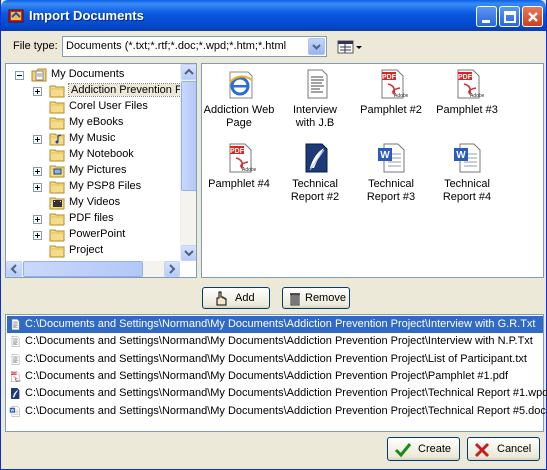 This screenshot has height=470, width=547. I want to click on chevron-right-icon, so click(172, 269).